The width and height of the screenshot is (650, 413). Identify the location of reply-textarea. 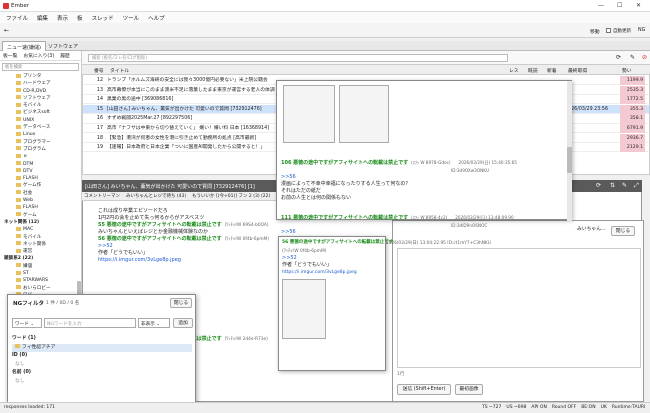
(519, 308).